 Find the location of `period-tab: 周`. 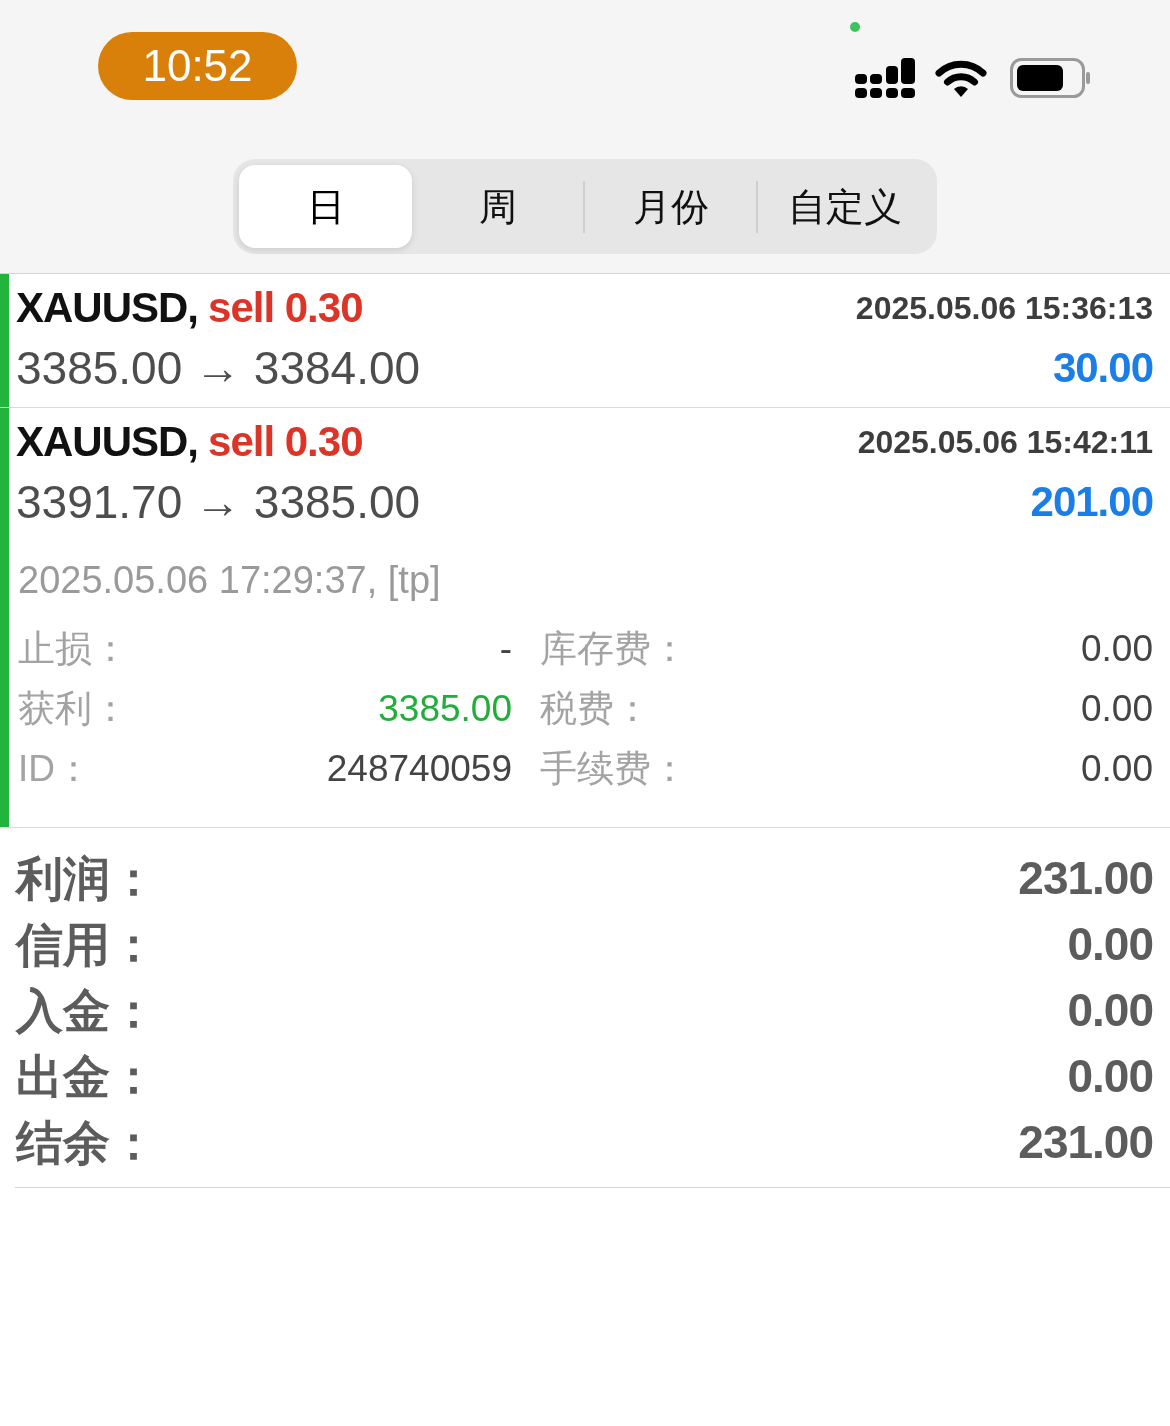

period-tab: 周 is located at coordinates (497, 206).